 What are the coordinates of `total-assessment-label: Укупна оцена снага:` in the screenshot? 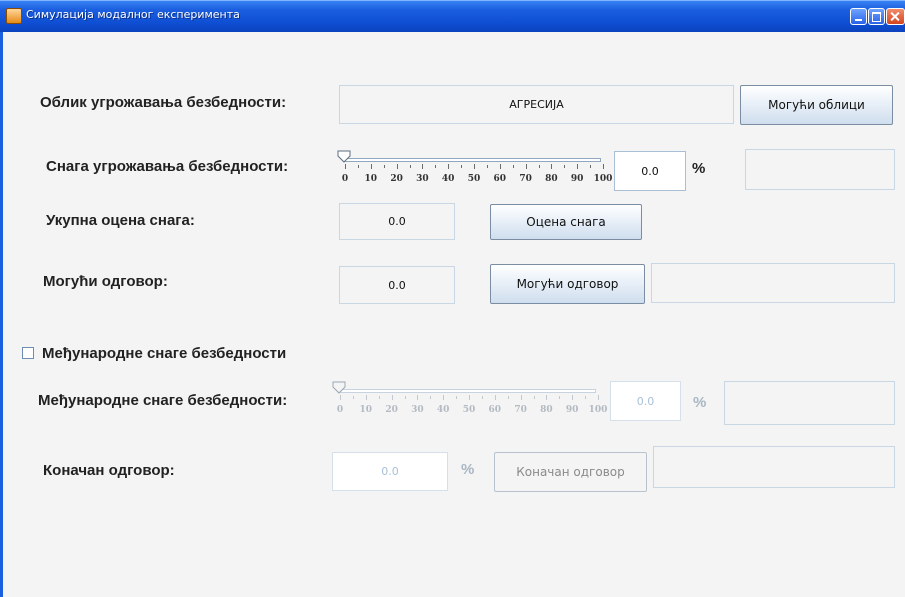 It's located at (120, 220).